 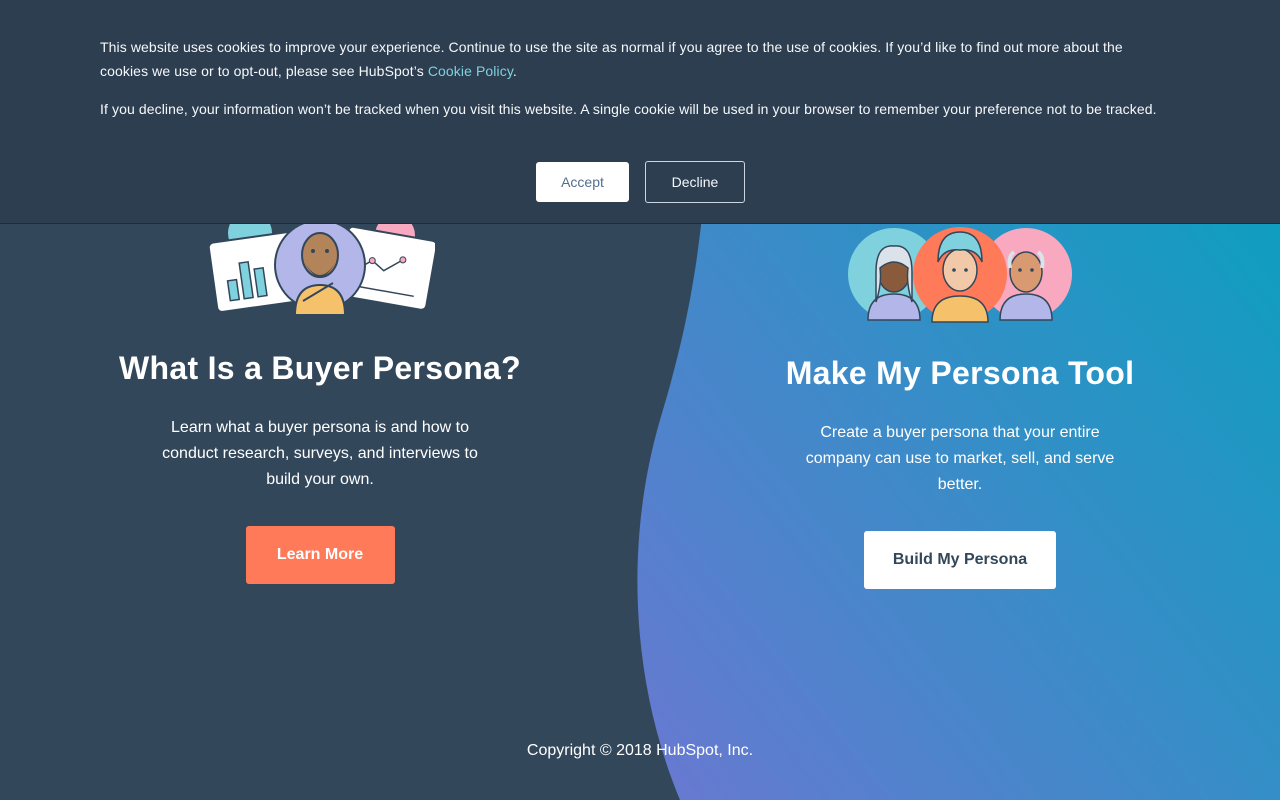 I want to click on copyright-footer: Copyright © 2018 HubSpot, Inc., so click(x=640, y=750).